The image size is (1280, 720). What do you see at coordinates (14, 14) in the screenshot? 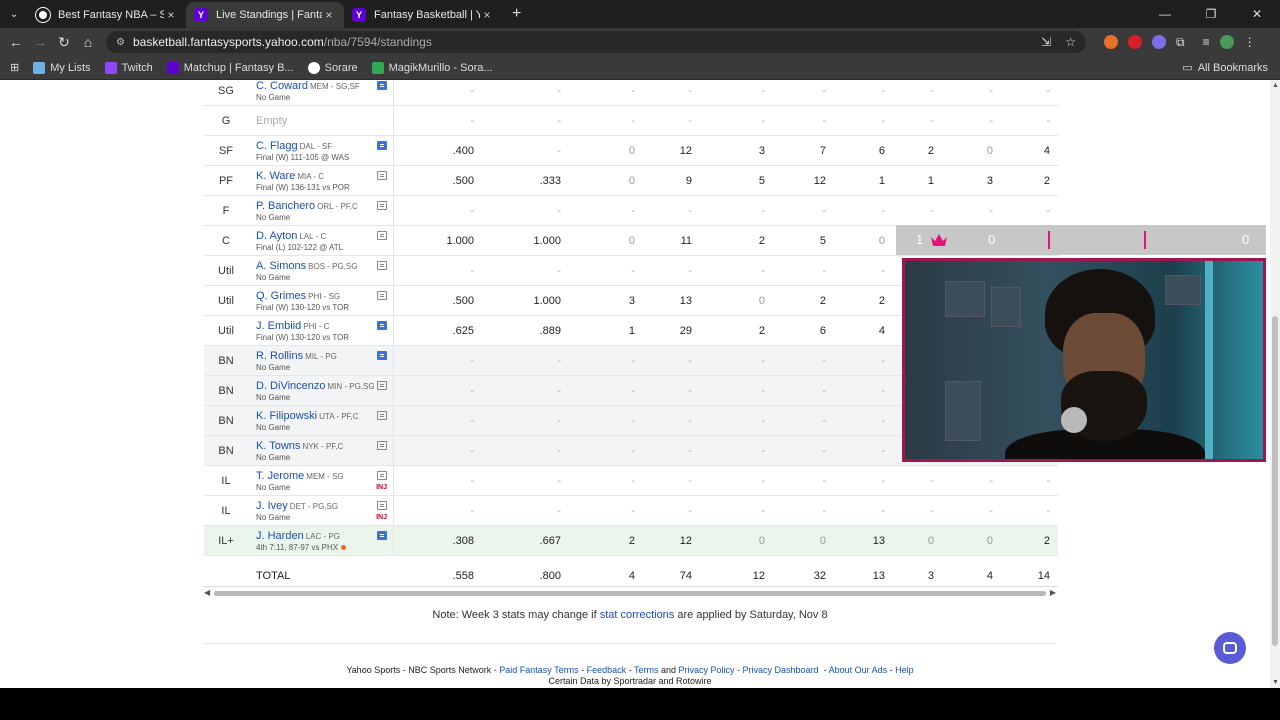
I see `tab-search-button: ⌄` at bounding box center [14, 14].